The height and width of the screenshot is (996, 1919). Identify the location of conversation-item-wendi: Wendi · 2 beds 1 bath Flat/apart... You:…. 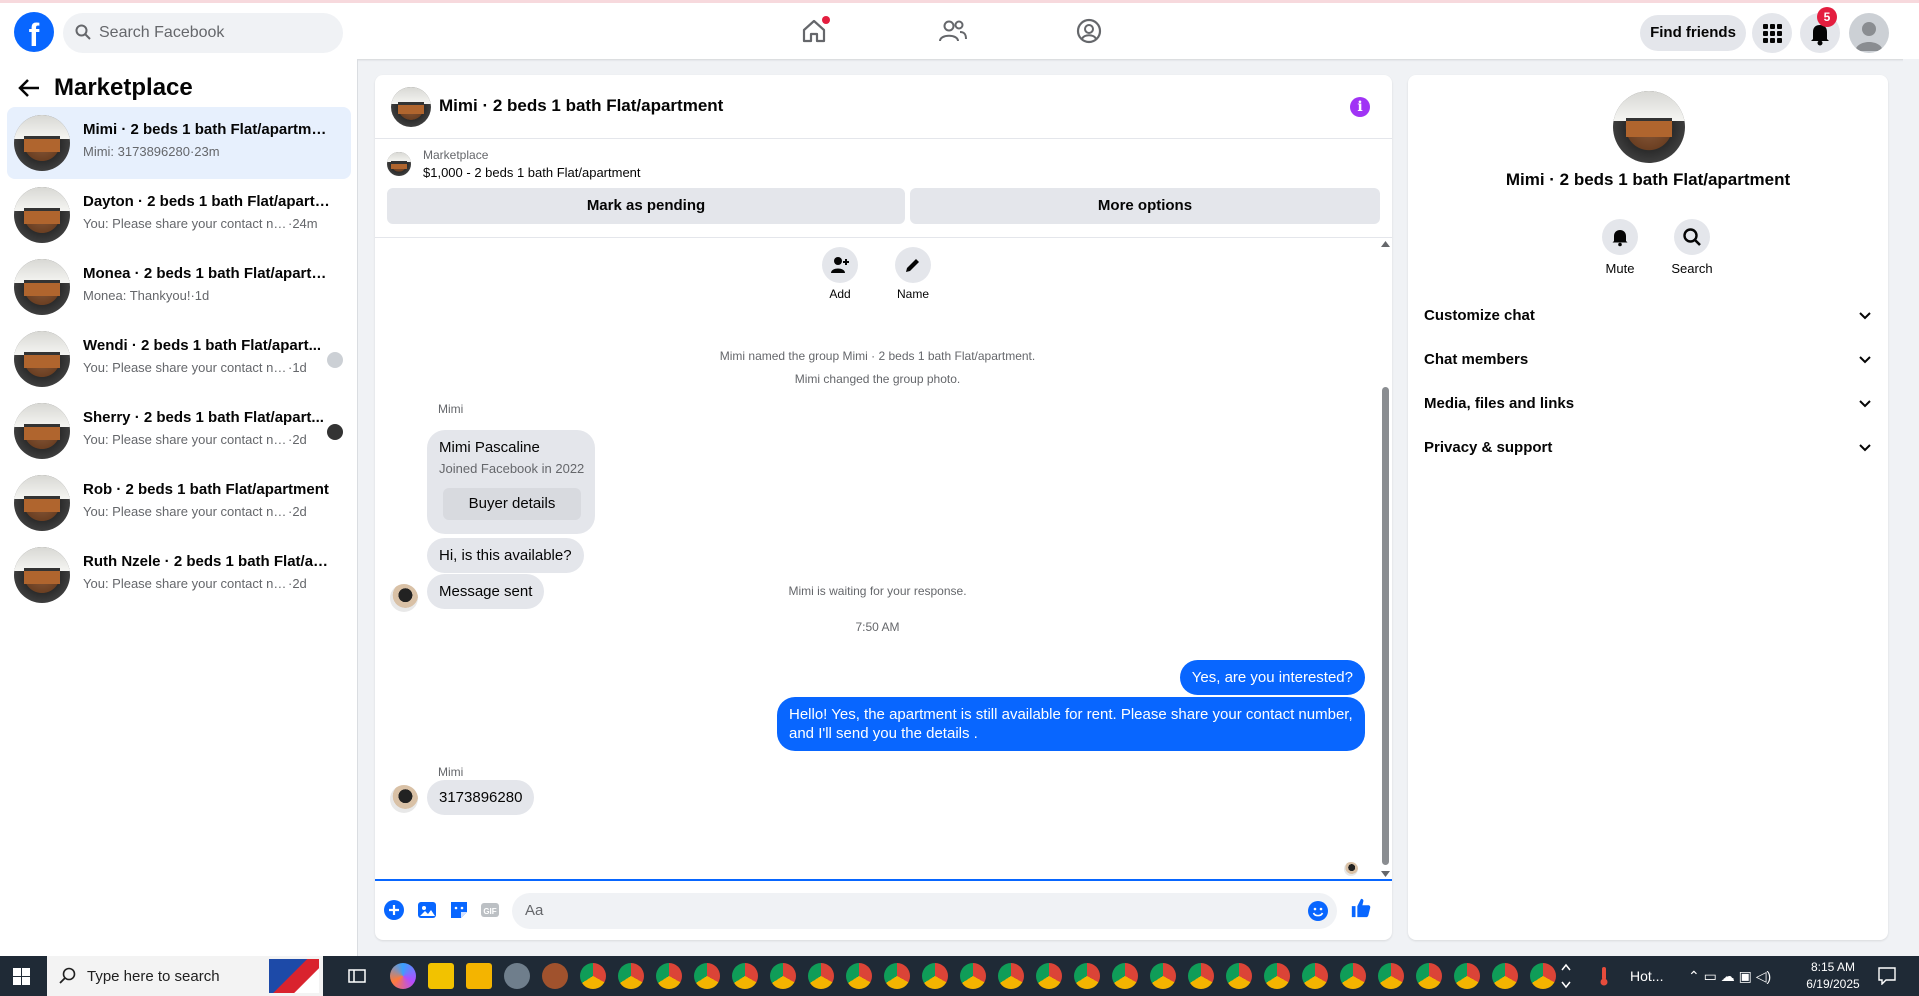
(179, 359).